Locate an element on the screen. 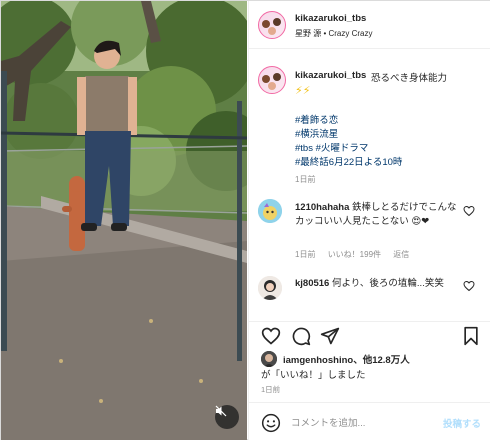 The width and height of the screenshot is (490, 440). commenter-username: 1210hahaha is located at coordinates (322, 207).